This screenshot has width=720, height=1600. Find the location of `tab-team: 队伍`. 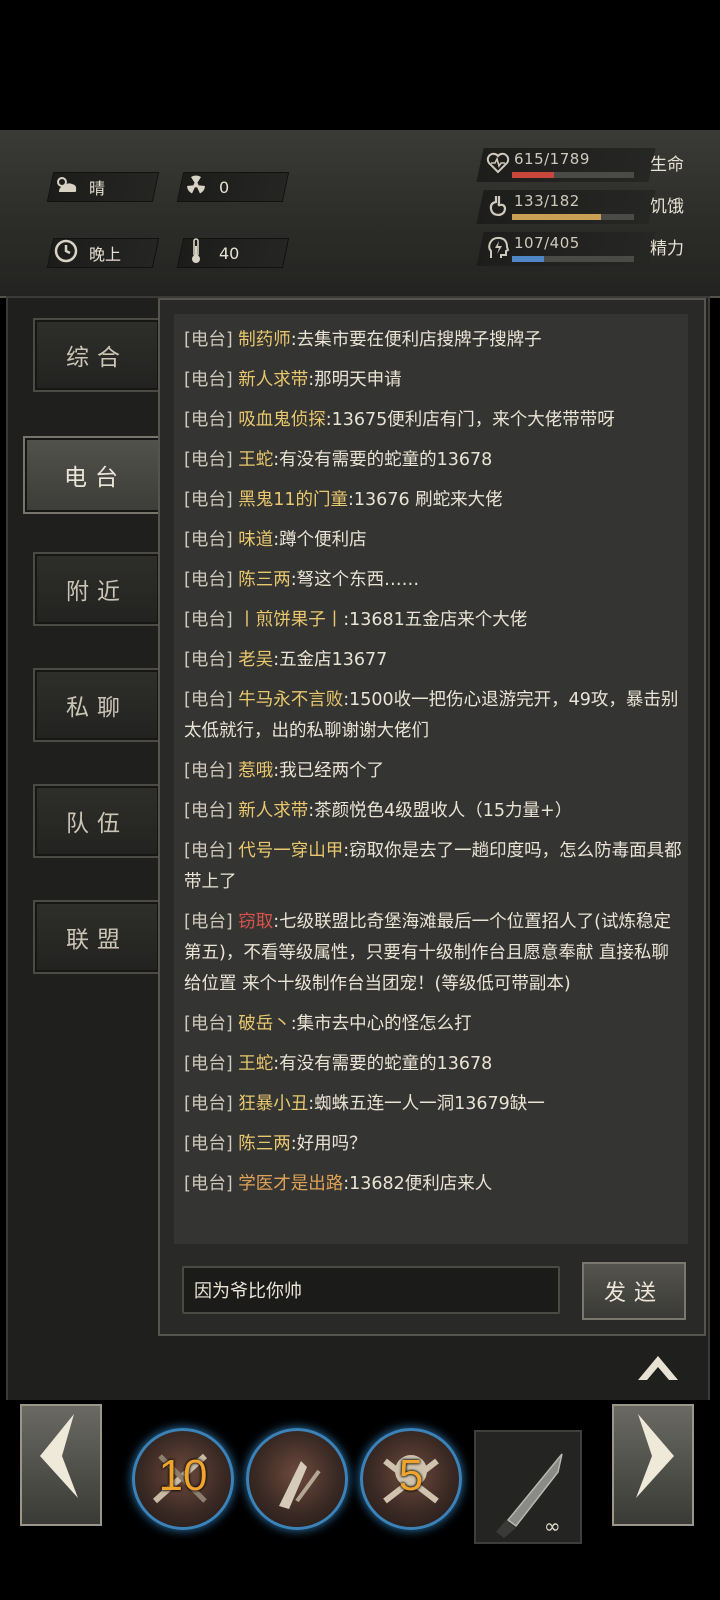

tab-team: 队伍 is located at coordinates (97, 821).